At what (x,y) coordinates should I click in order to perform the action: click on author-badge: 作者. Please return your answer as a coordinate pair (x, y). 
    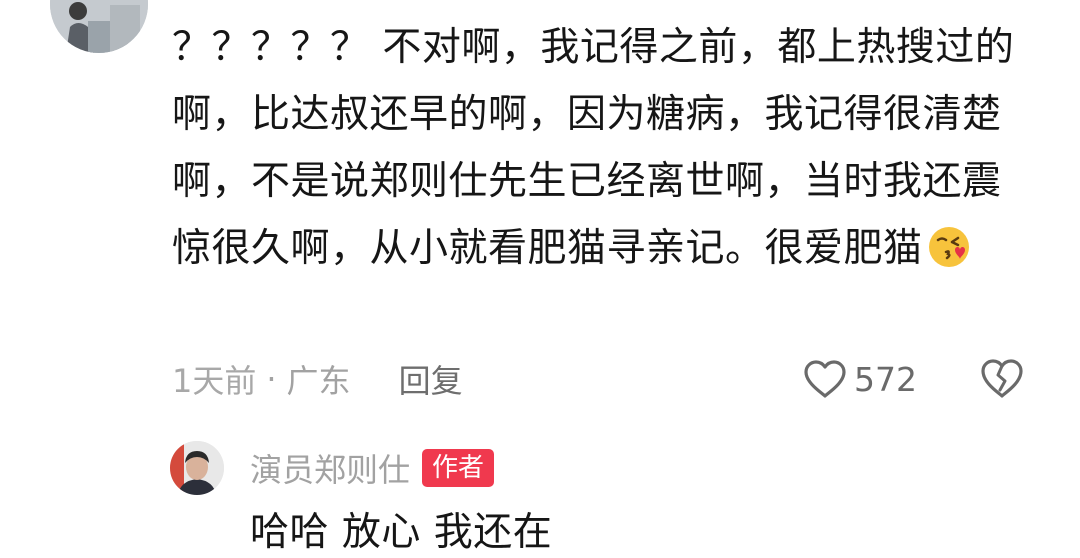
    Looking at the image, I should click on (458, 468).